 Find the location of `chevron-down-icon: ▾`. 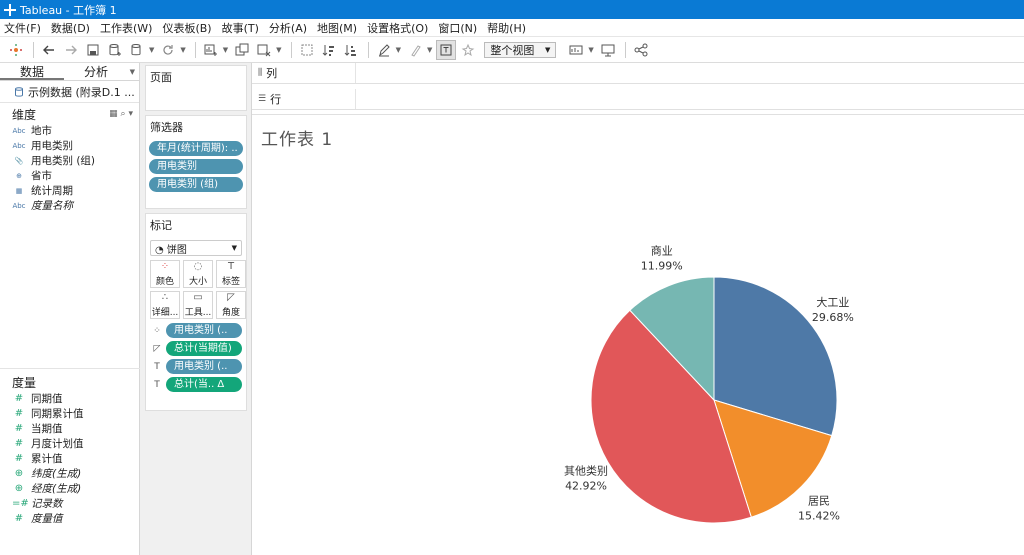

chevron-down-icon: ▾ is located at coordinates (130, 114).